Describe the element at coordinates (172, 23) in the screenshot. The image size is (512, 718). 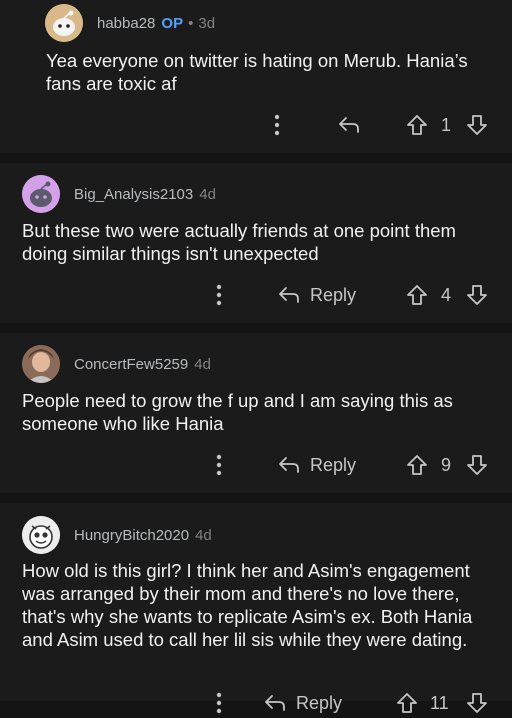
I see `op-badge: OP` at that location.